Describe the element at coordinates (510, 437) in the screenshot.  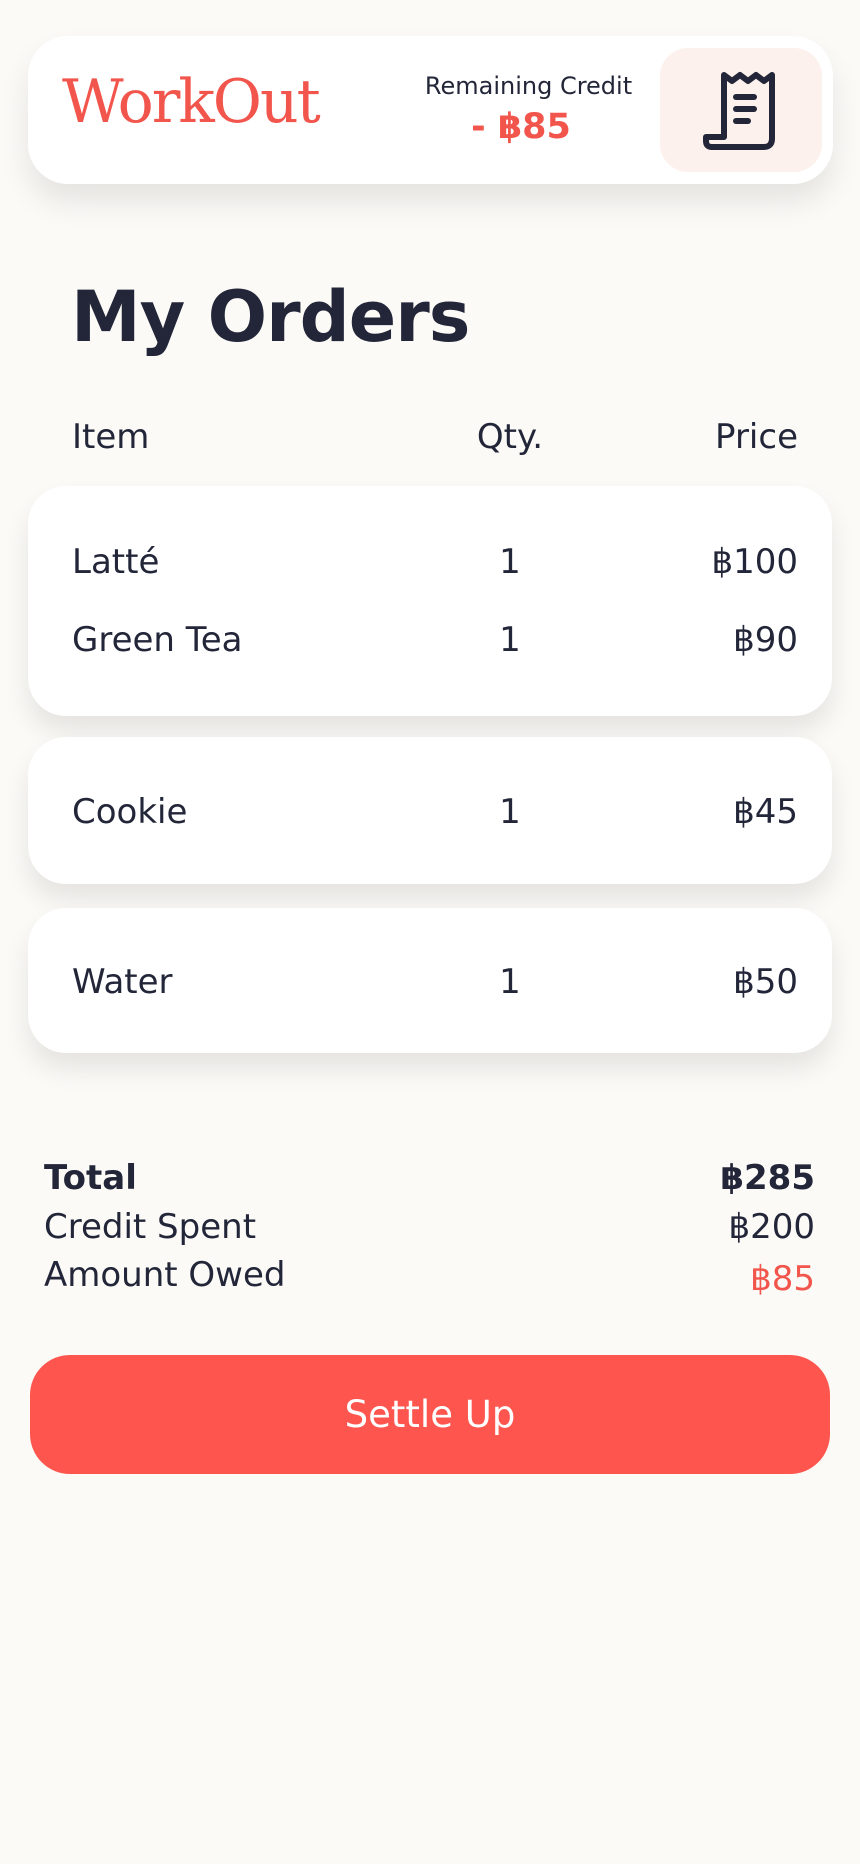
I see `column-header-qty: Qty.` at that location.